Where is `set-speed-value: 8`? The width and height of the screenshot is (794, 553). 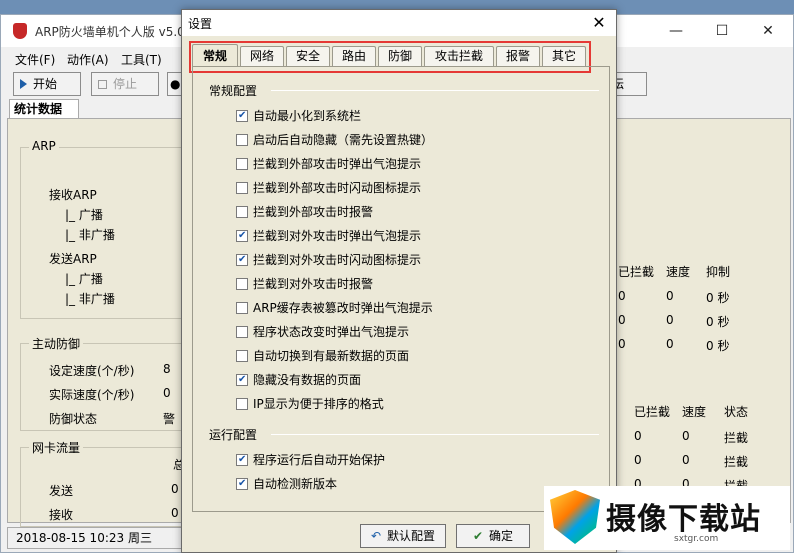 set-speed-value: 8 is located at coordinates (167, 369).